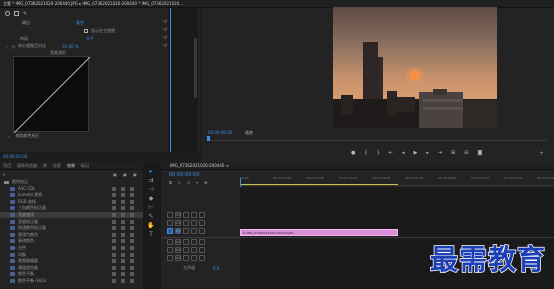  What do you see at coordinates (151, 216) in the screenshot?
I see `pen-tool-icon: ✎` at bounding box center [151, 216].